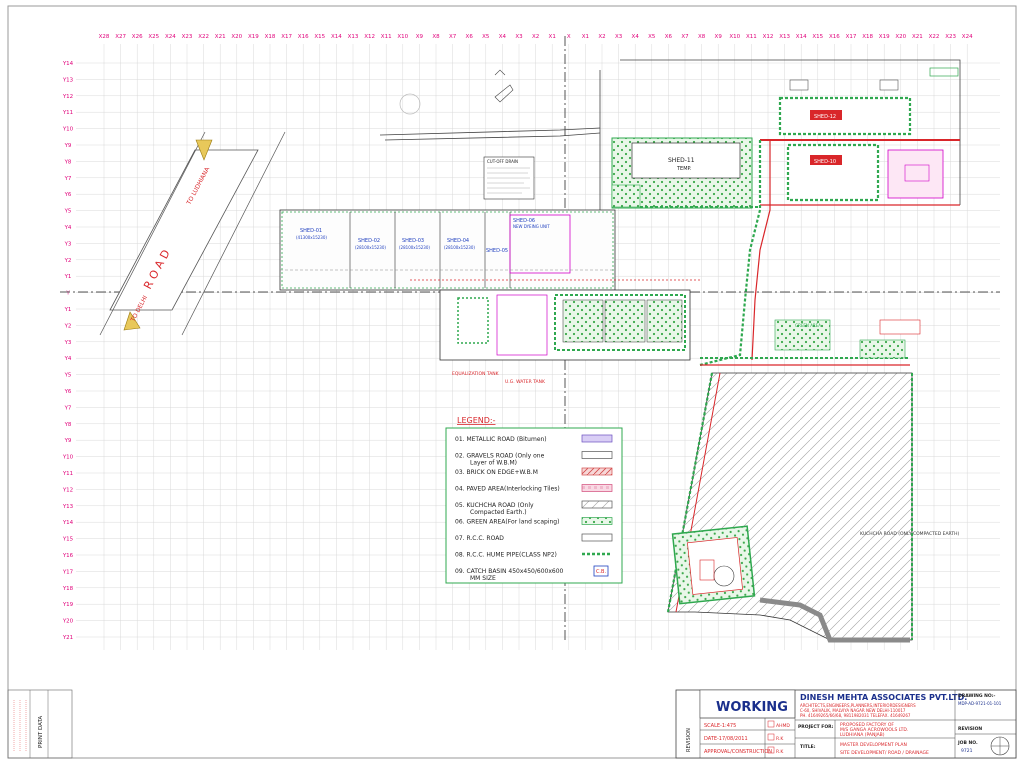 This screenshot has height=770, width=1024. Describe the element at coordinates (867, 37) in the screenshot. I see `grid-col-label: X18` at that location.